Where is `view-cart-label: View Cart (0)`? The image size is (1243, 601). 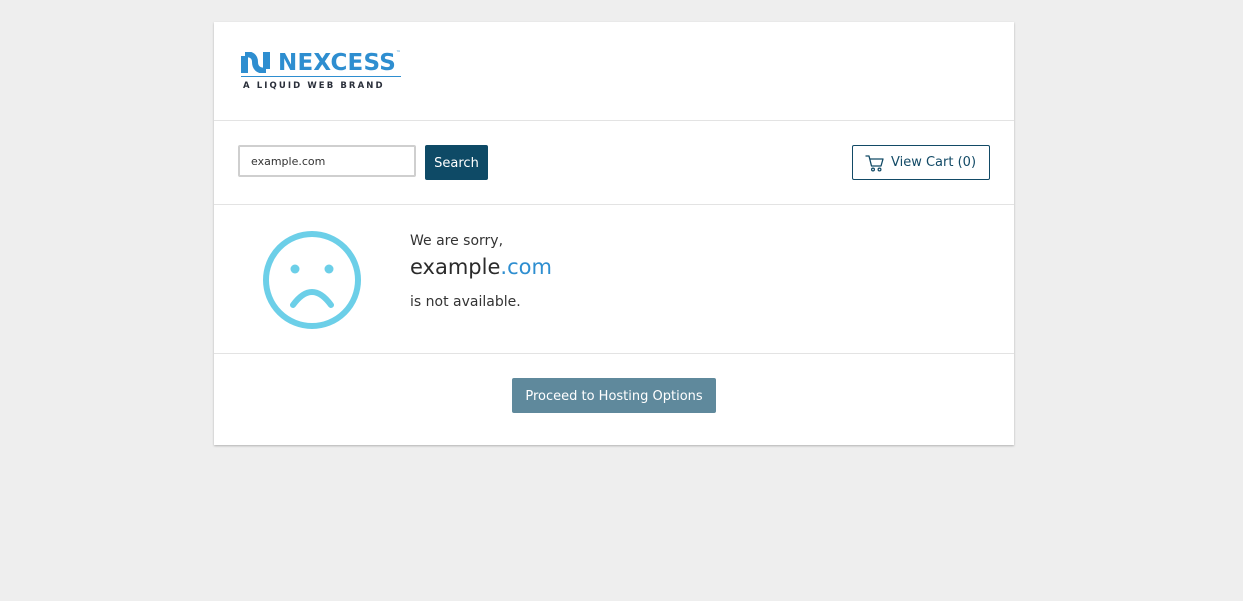
view-cart-label: View Cart (0) is located at coordinates (934, 162).